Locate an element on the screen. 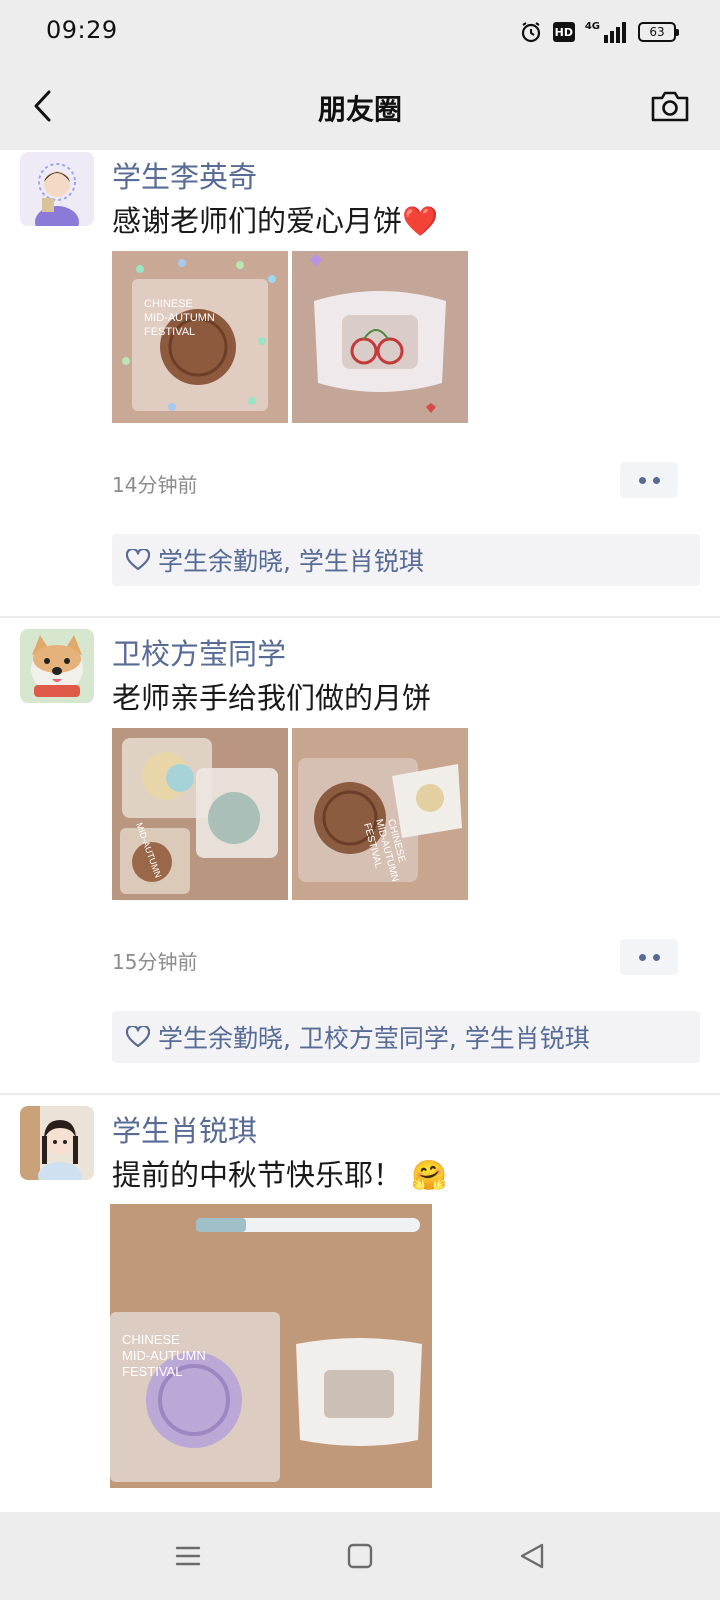  battery-indicator: 63 is located at coordinates (658, 32).